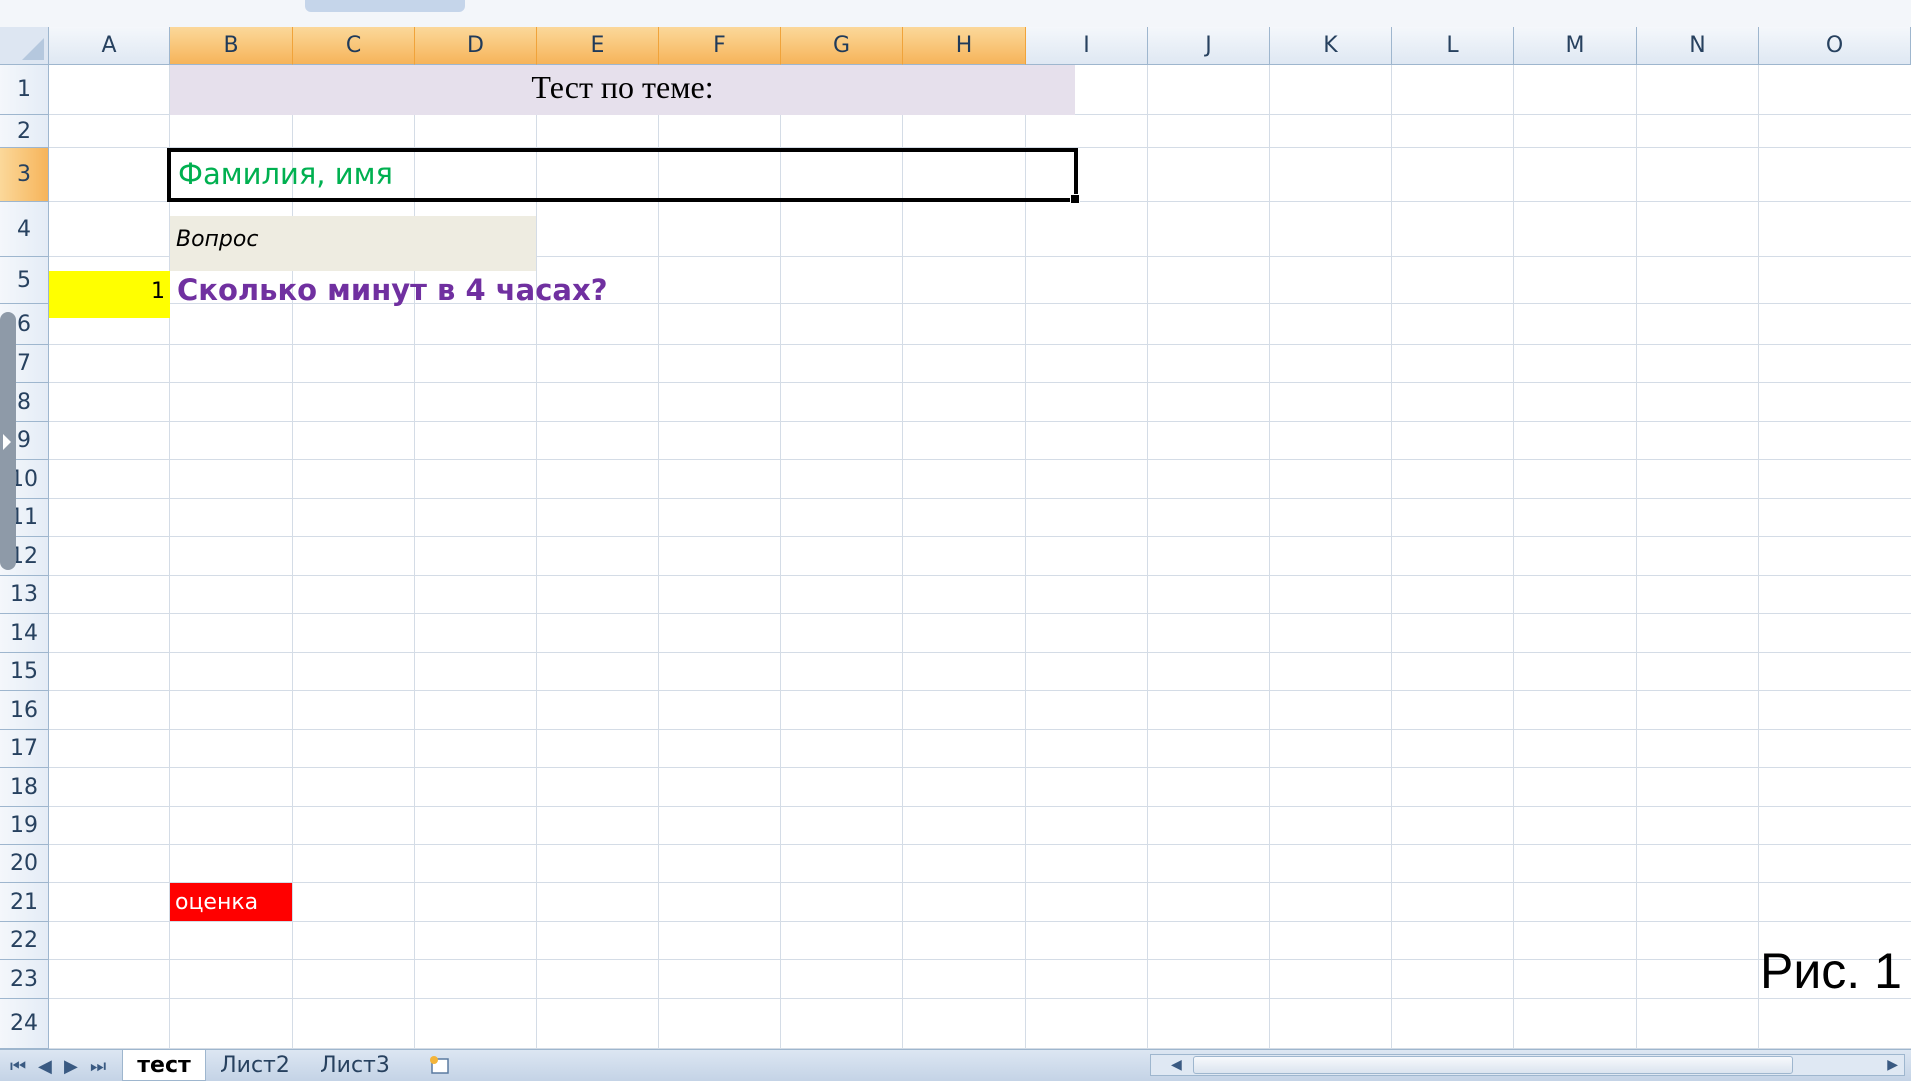 The width and height of the screenshot is (1911, 1081). I want to click on select-all-triangle-icon, so click(33, 49).